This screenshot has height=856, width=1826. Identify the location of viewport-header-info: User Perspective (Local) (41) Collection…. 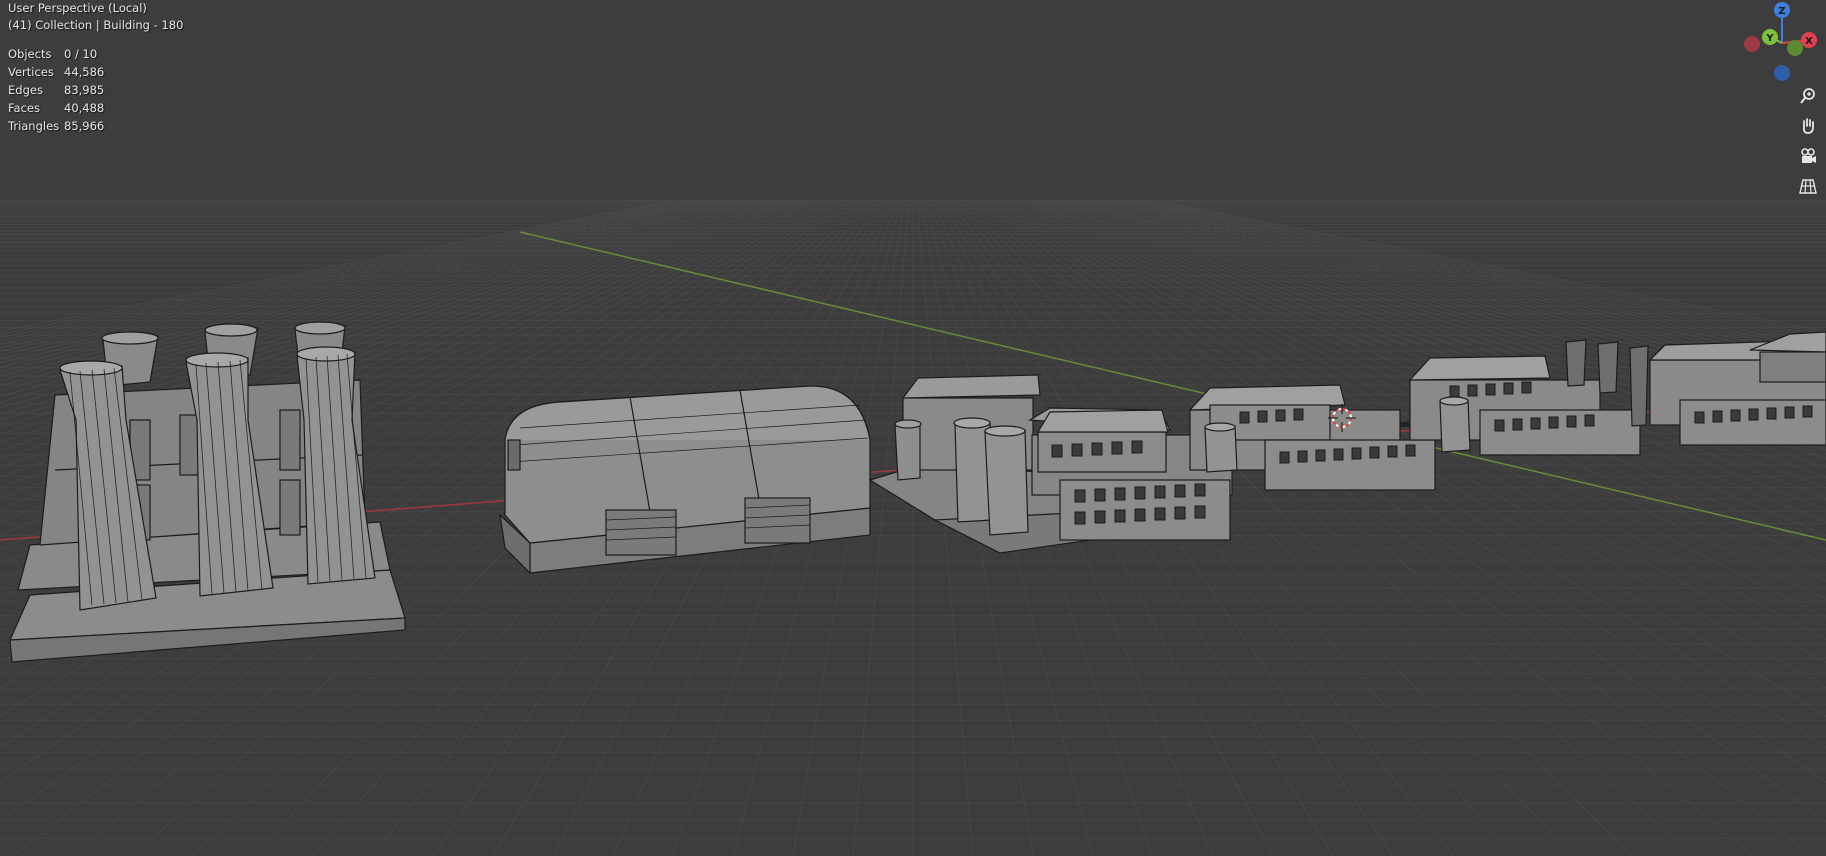
(95, 17).